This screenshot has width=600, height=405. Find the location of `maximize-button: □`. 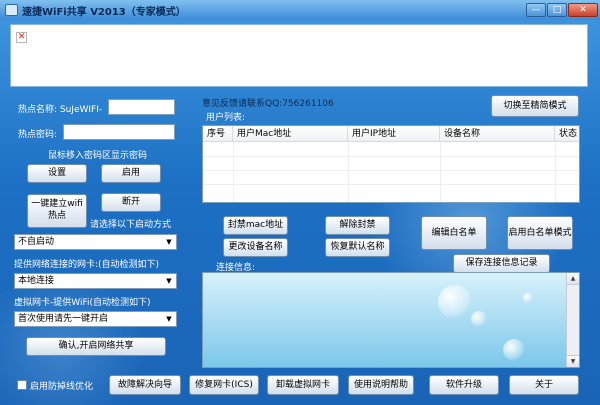

maximize-button: □ is located at coordinates (557, 10).